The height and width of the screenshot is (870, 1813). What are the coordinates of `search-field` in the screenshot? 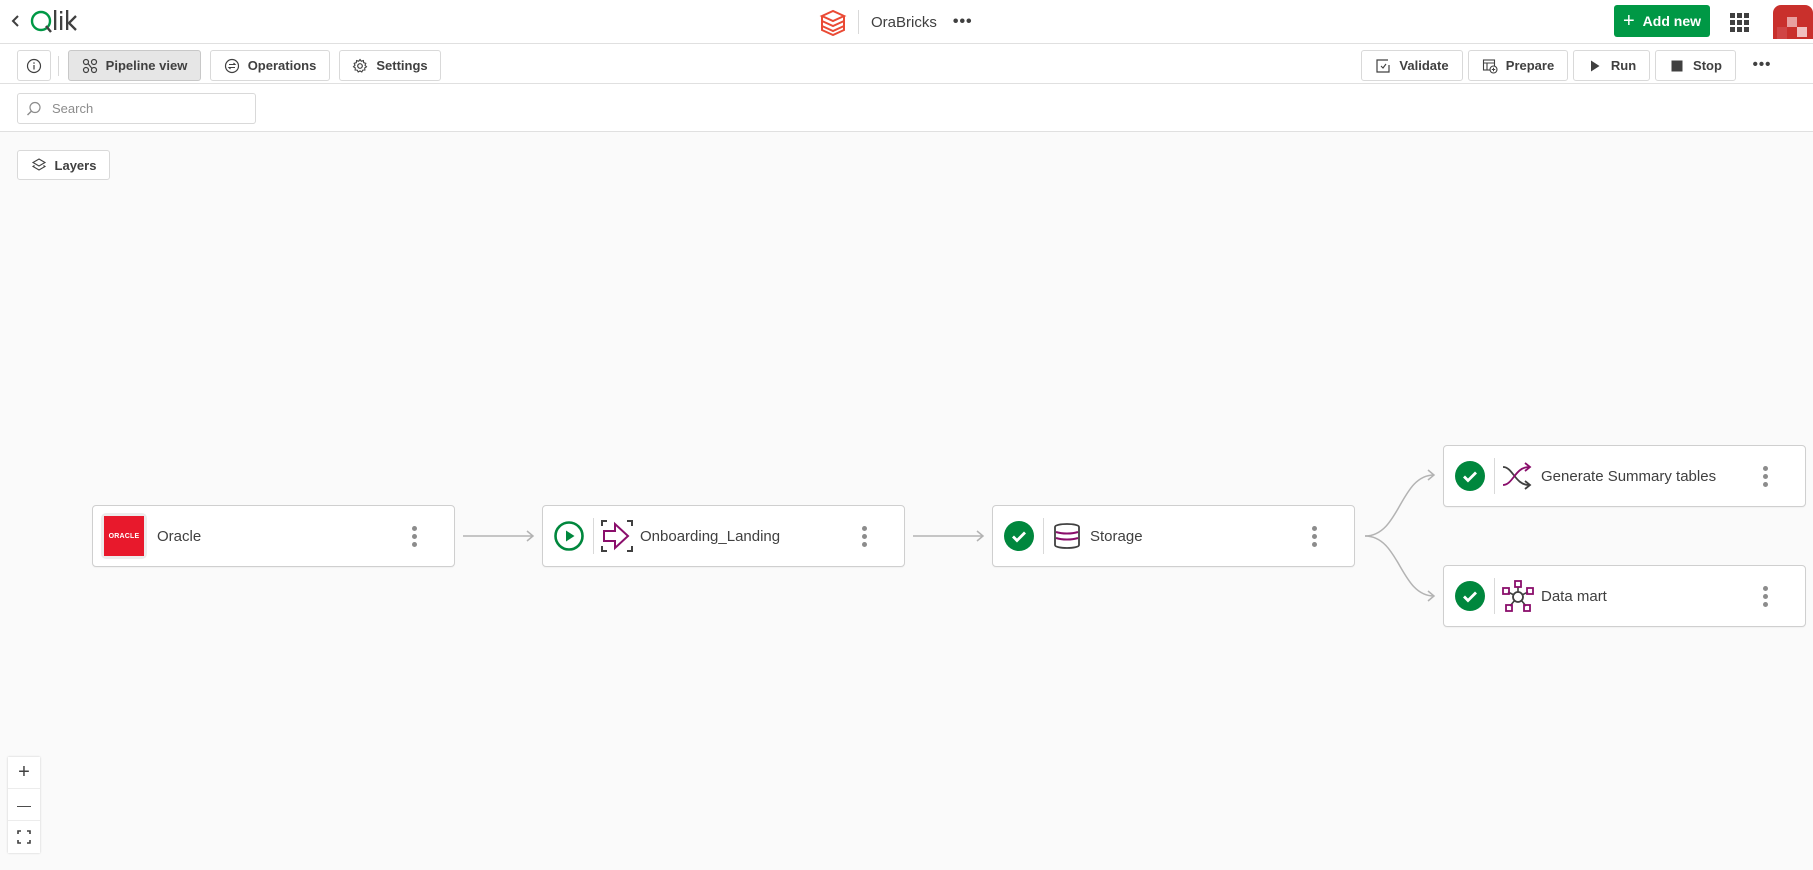 It's located at (136, 108).